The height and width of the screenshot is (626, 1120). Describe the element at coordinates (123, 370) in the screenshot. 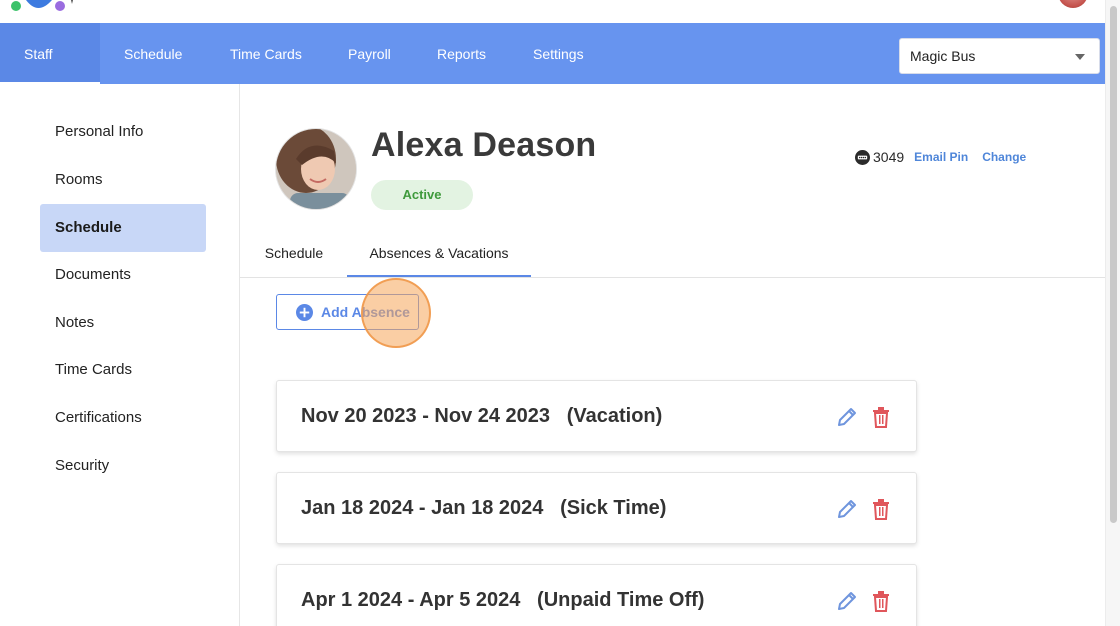

I see `sidebar-item-time-cards: Time Cards` at that location.